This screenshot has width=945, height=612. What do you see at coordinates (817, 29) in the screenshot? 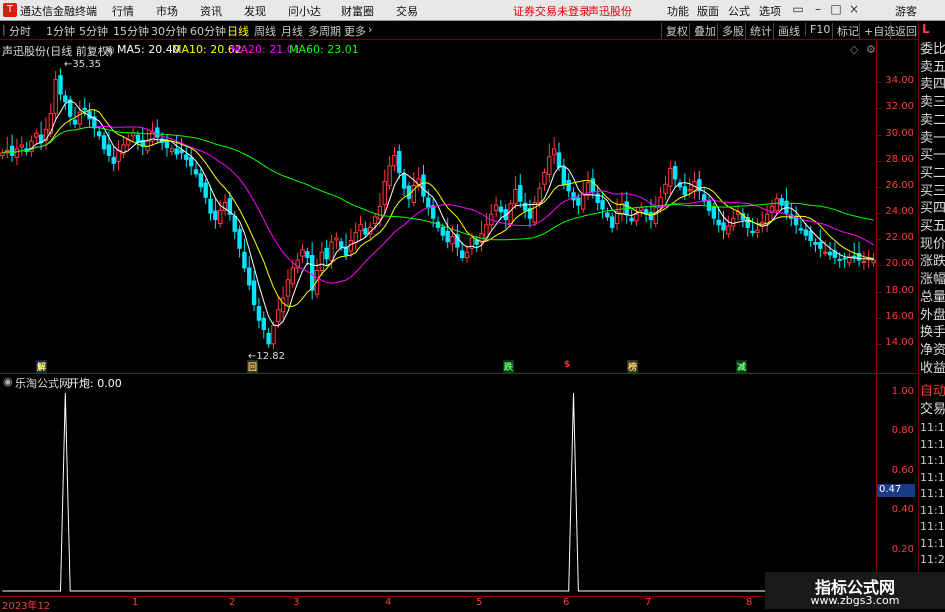
I see `f10-button: F10` at bounding box center [817, 29].